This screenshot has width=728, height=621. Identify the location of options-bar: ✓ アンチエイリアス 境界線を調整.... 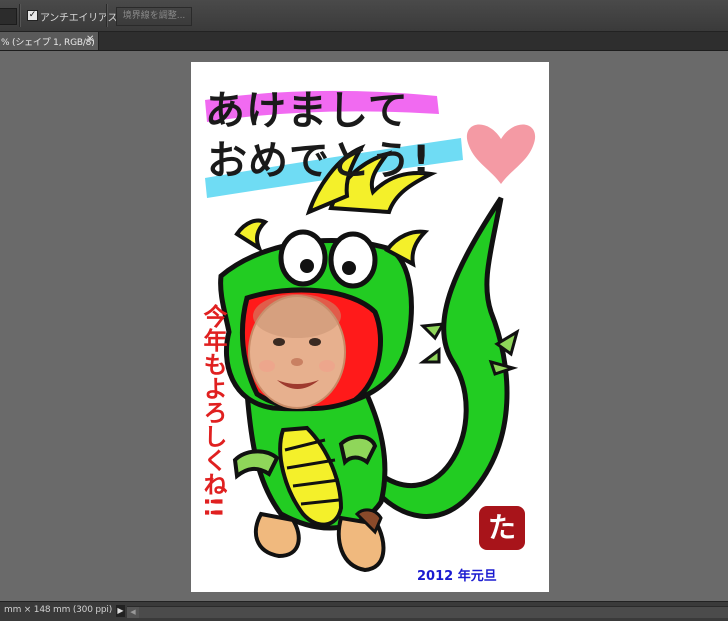
(364, 16).